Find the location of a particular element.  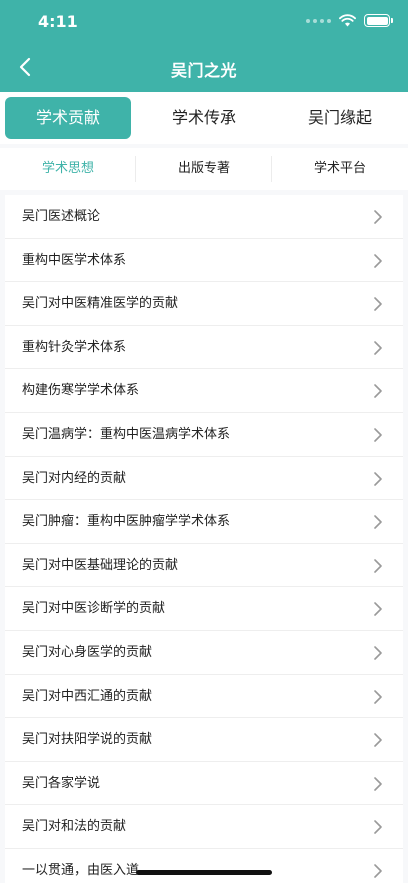

list-item: 吴门对心身医学的贡献 is located at coordinates (204, 652).